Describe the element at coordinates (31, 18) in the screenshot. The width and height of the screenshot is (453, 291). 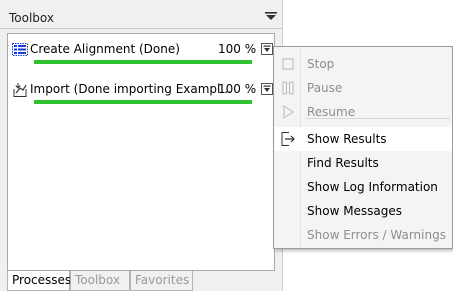
I see `panel-title: Toolbox` at that location.